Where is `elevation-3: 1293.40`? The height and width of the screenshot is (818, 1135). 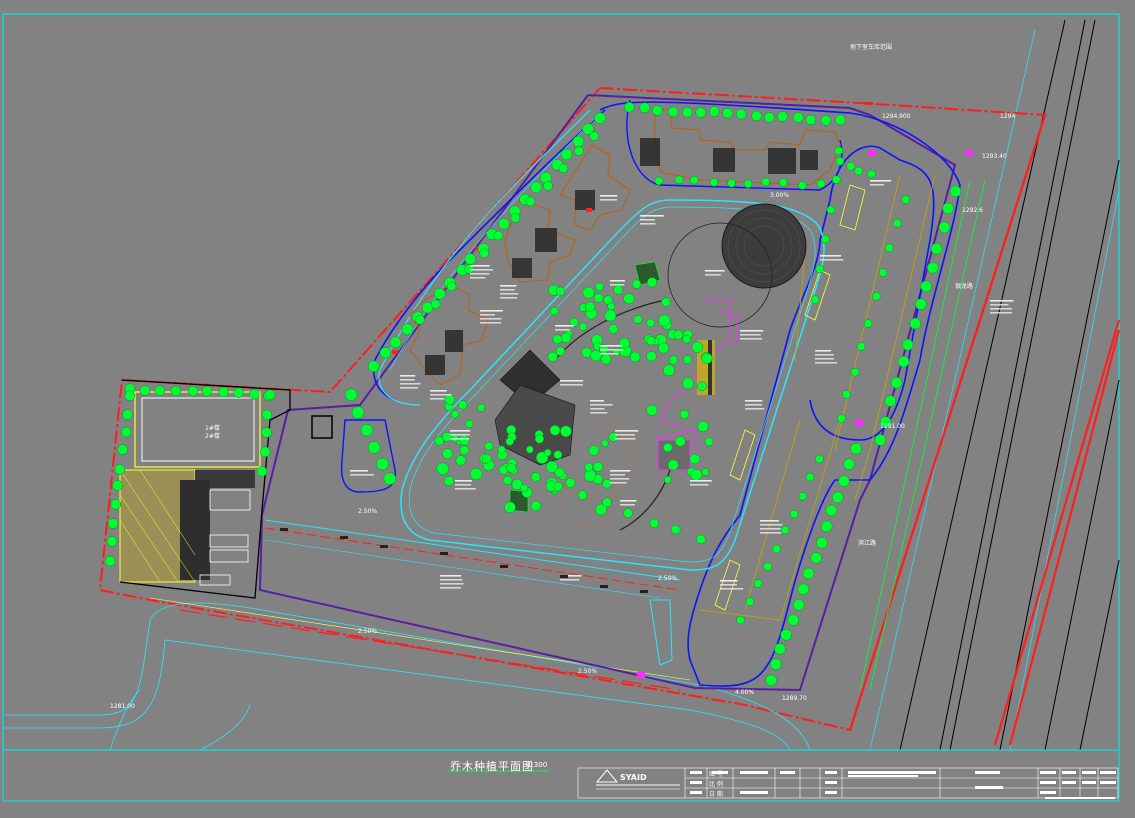 elevation-3: 1293.40 is located at coordinates (994, 156).